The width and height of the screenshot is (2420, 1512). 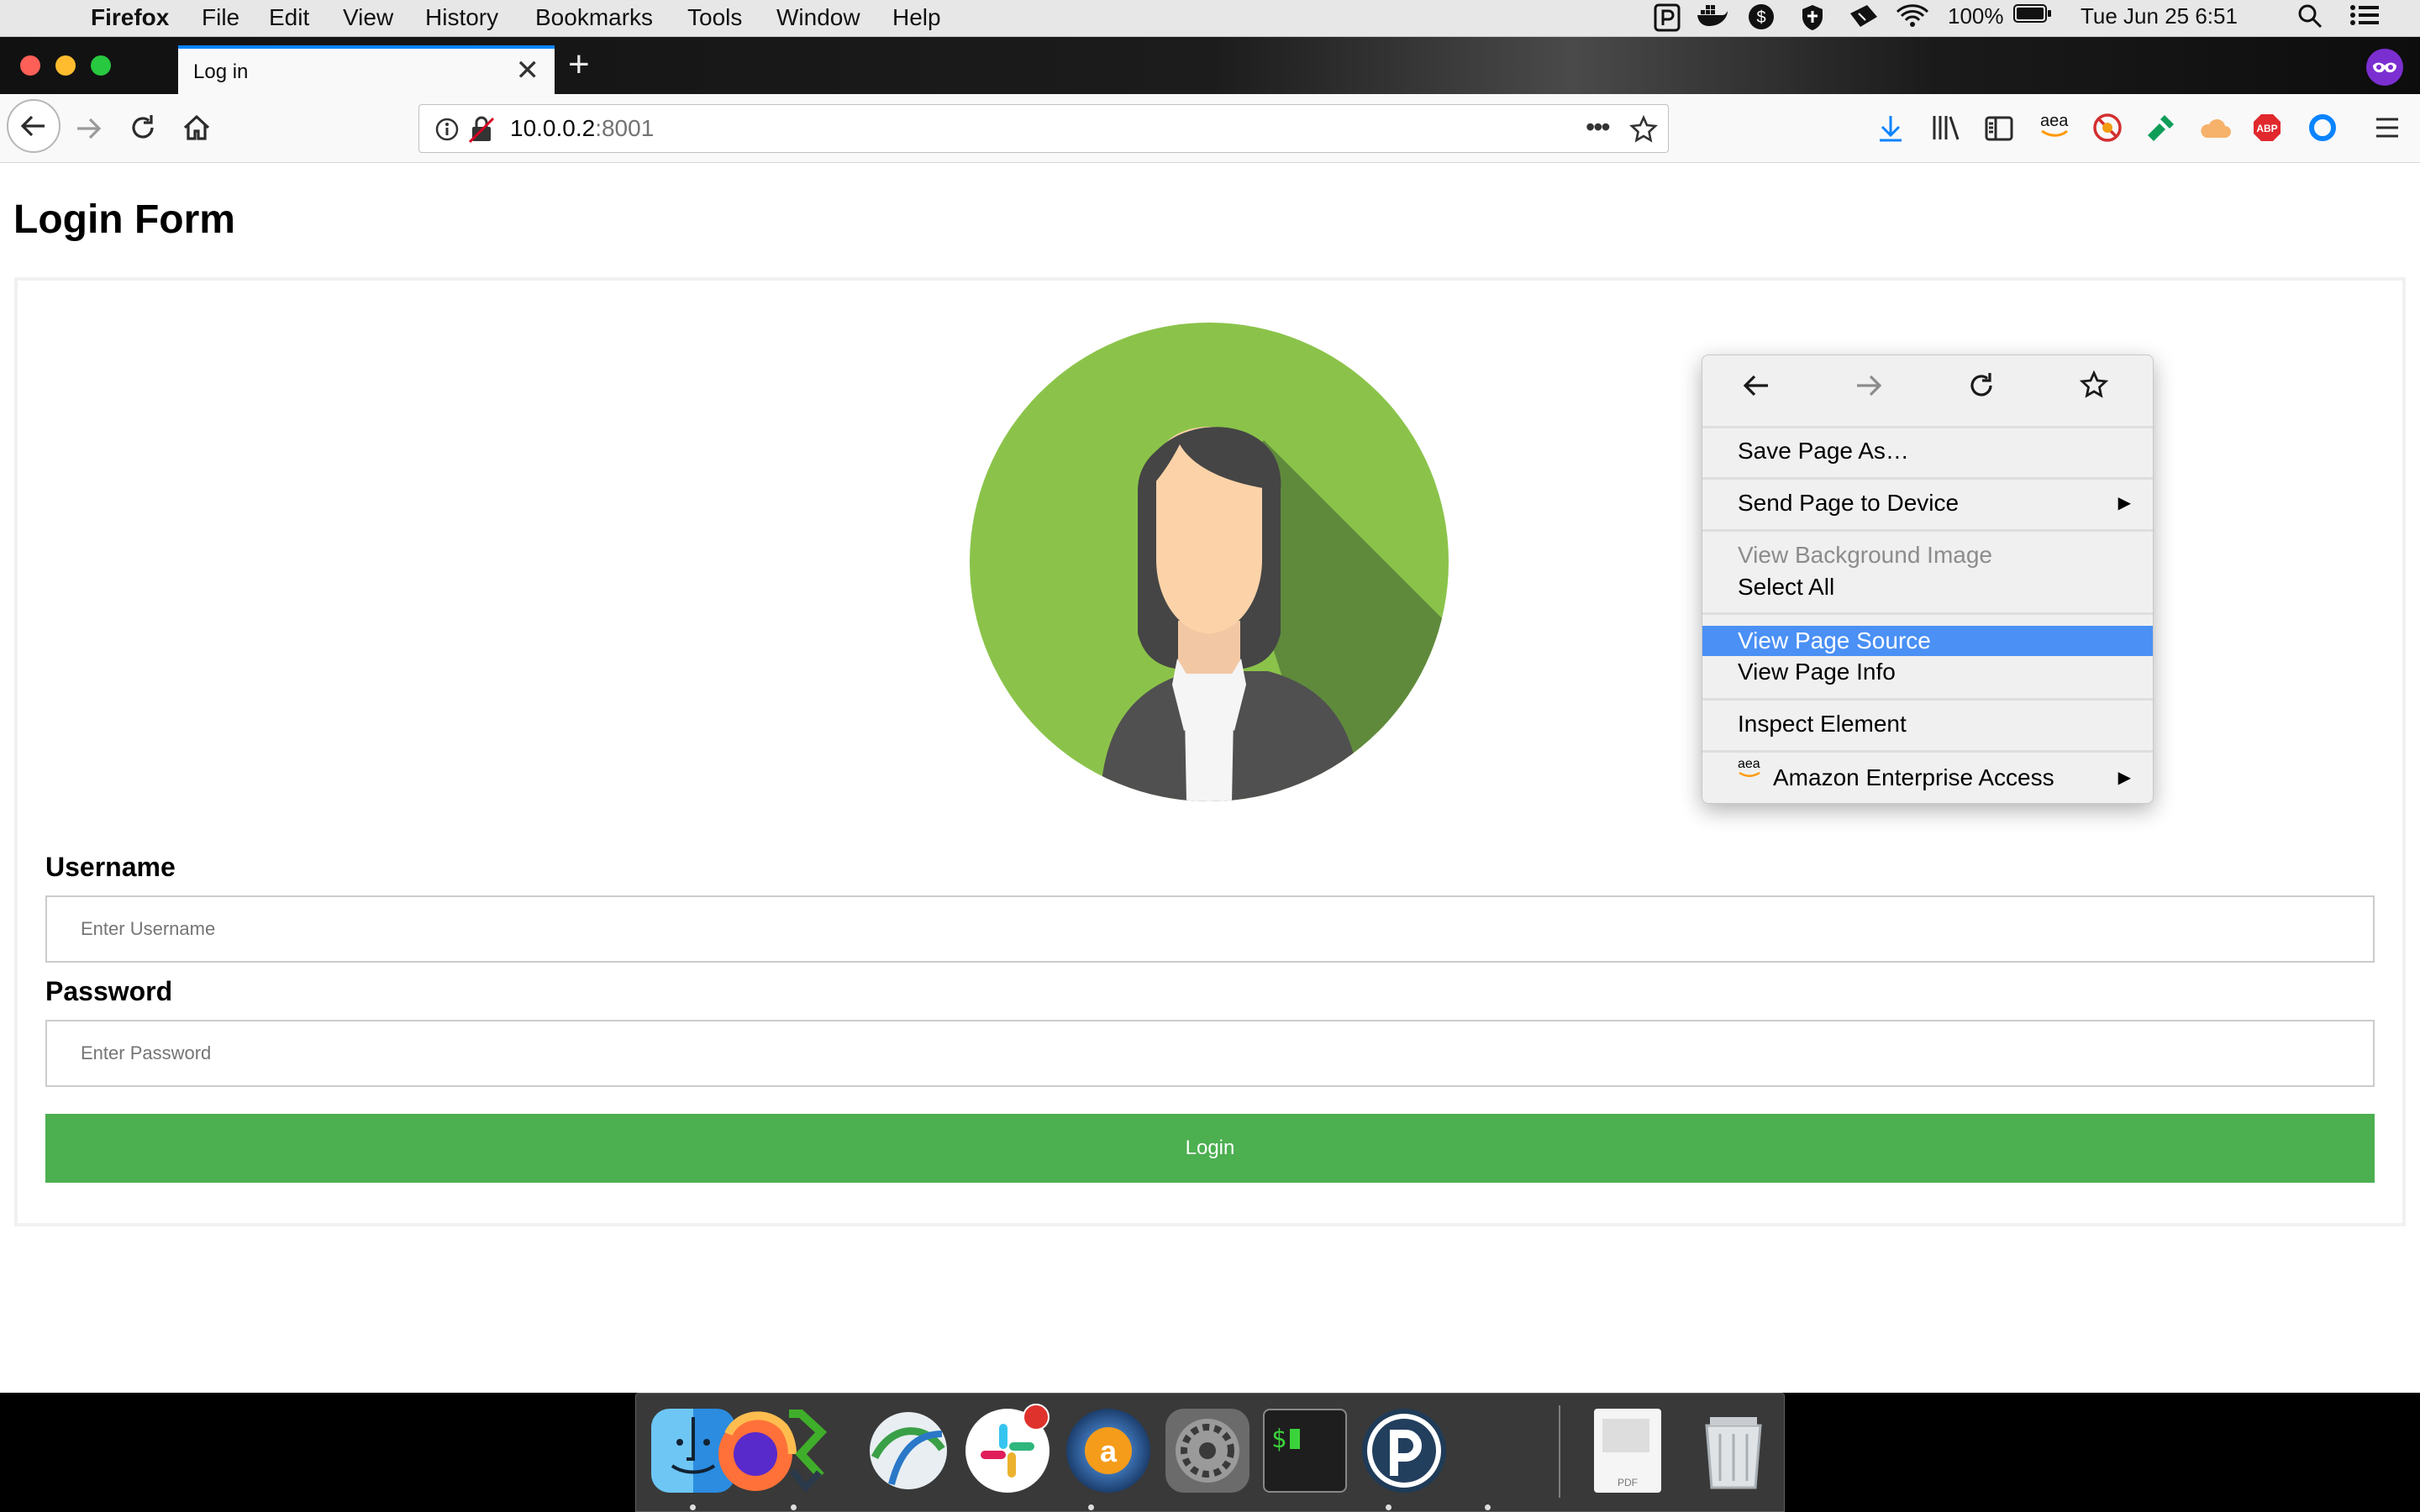 What do you see at coordinates (462, 17) in the screenshot?
I see `menu-history: History` at bounding box center [462, 17].